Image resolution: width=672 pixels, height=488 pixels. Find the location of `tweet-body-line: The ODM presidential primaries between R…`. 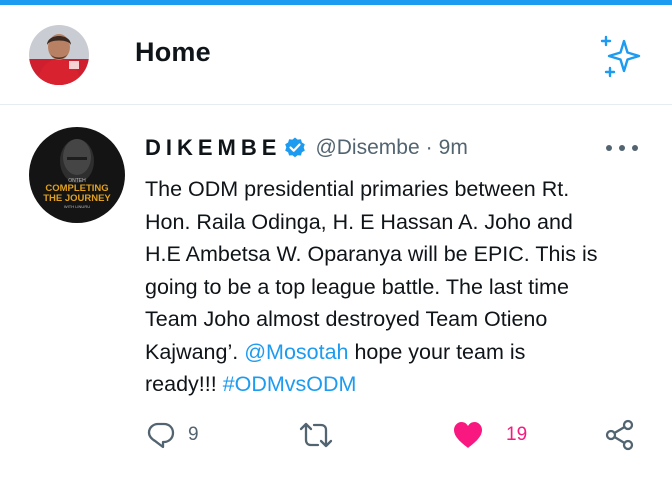

tweet-body-line: The ODM presidential primaries between R… is located at coordinates (357, 189).